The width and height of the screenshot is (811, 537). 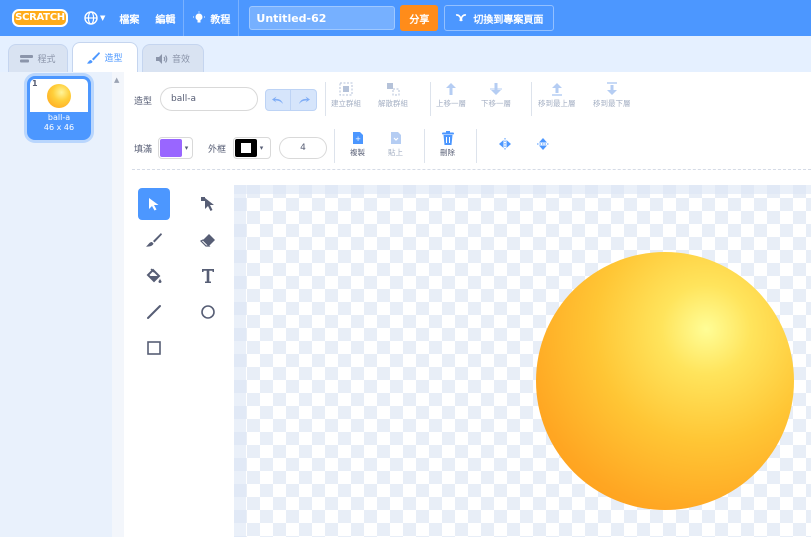 I want to click on line-icon, so click(x=154, y=312).